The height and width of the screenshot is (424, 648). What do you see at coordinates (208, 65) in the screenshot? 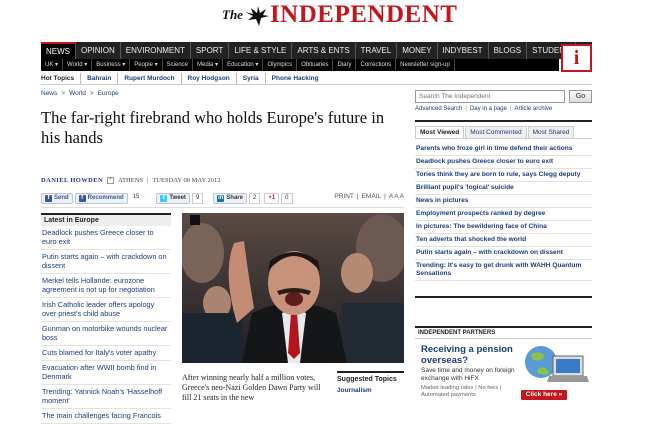
I see `subnav-media: Media ▾` at bounding box center [208, 65].